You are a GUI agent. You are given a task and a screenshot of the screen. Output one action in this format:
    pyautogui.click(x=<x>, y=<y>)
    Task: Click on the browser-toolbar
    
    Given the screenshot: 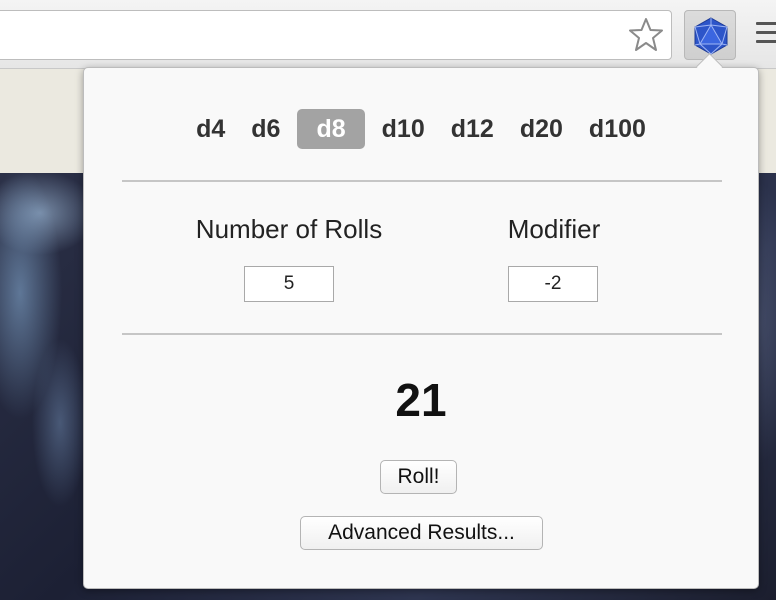 What is the action you would take?
    pyautogui.click(x=388, y=34)
    